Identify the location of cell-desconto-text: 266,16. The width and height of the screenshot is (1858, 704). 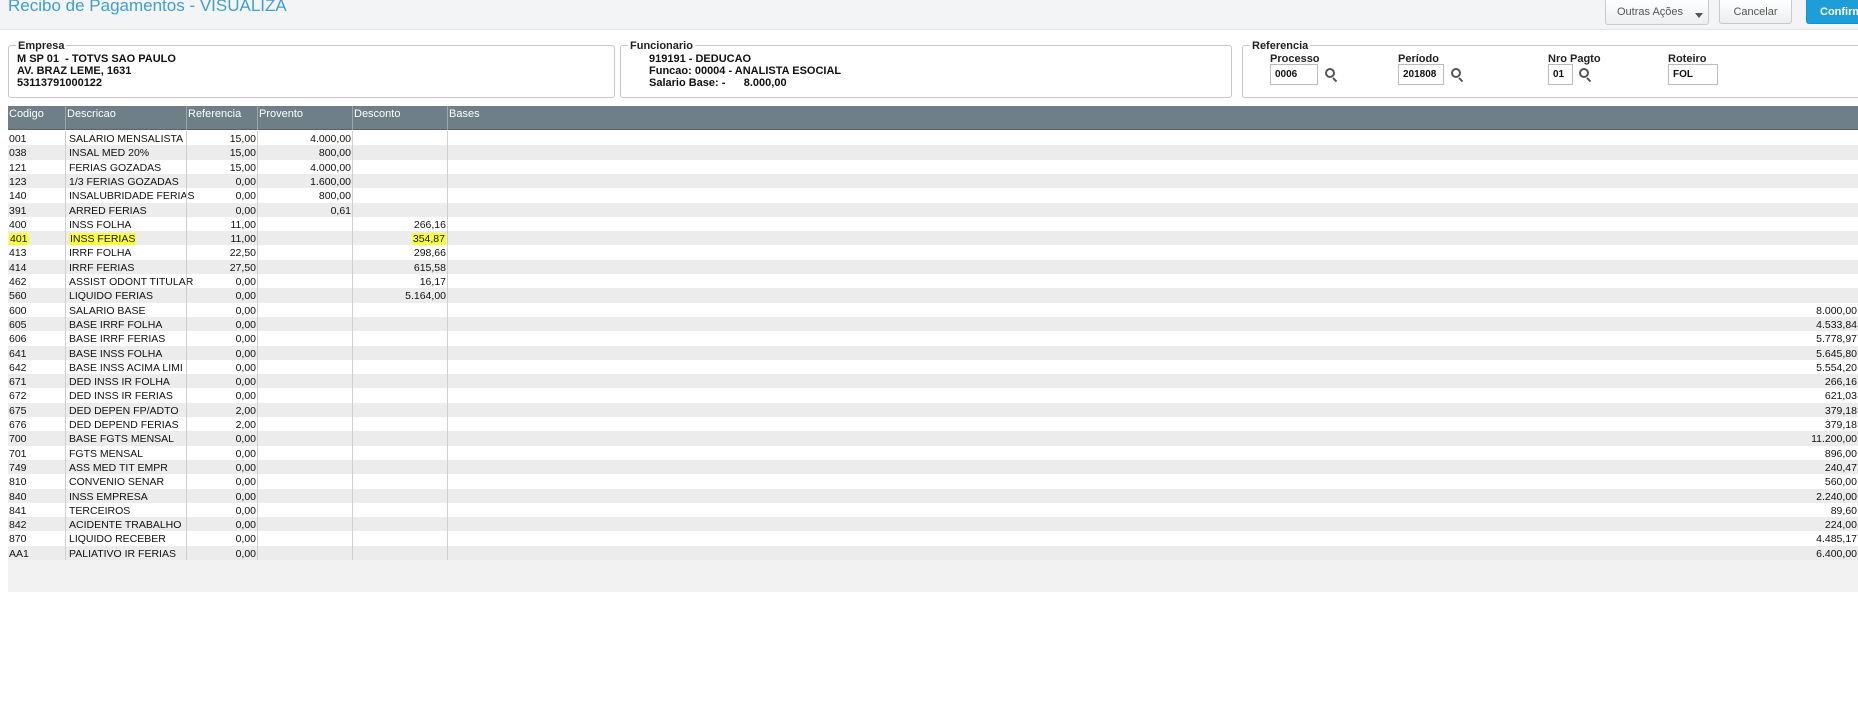
(429, 224).